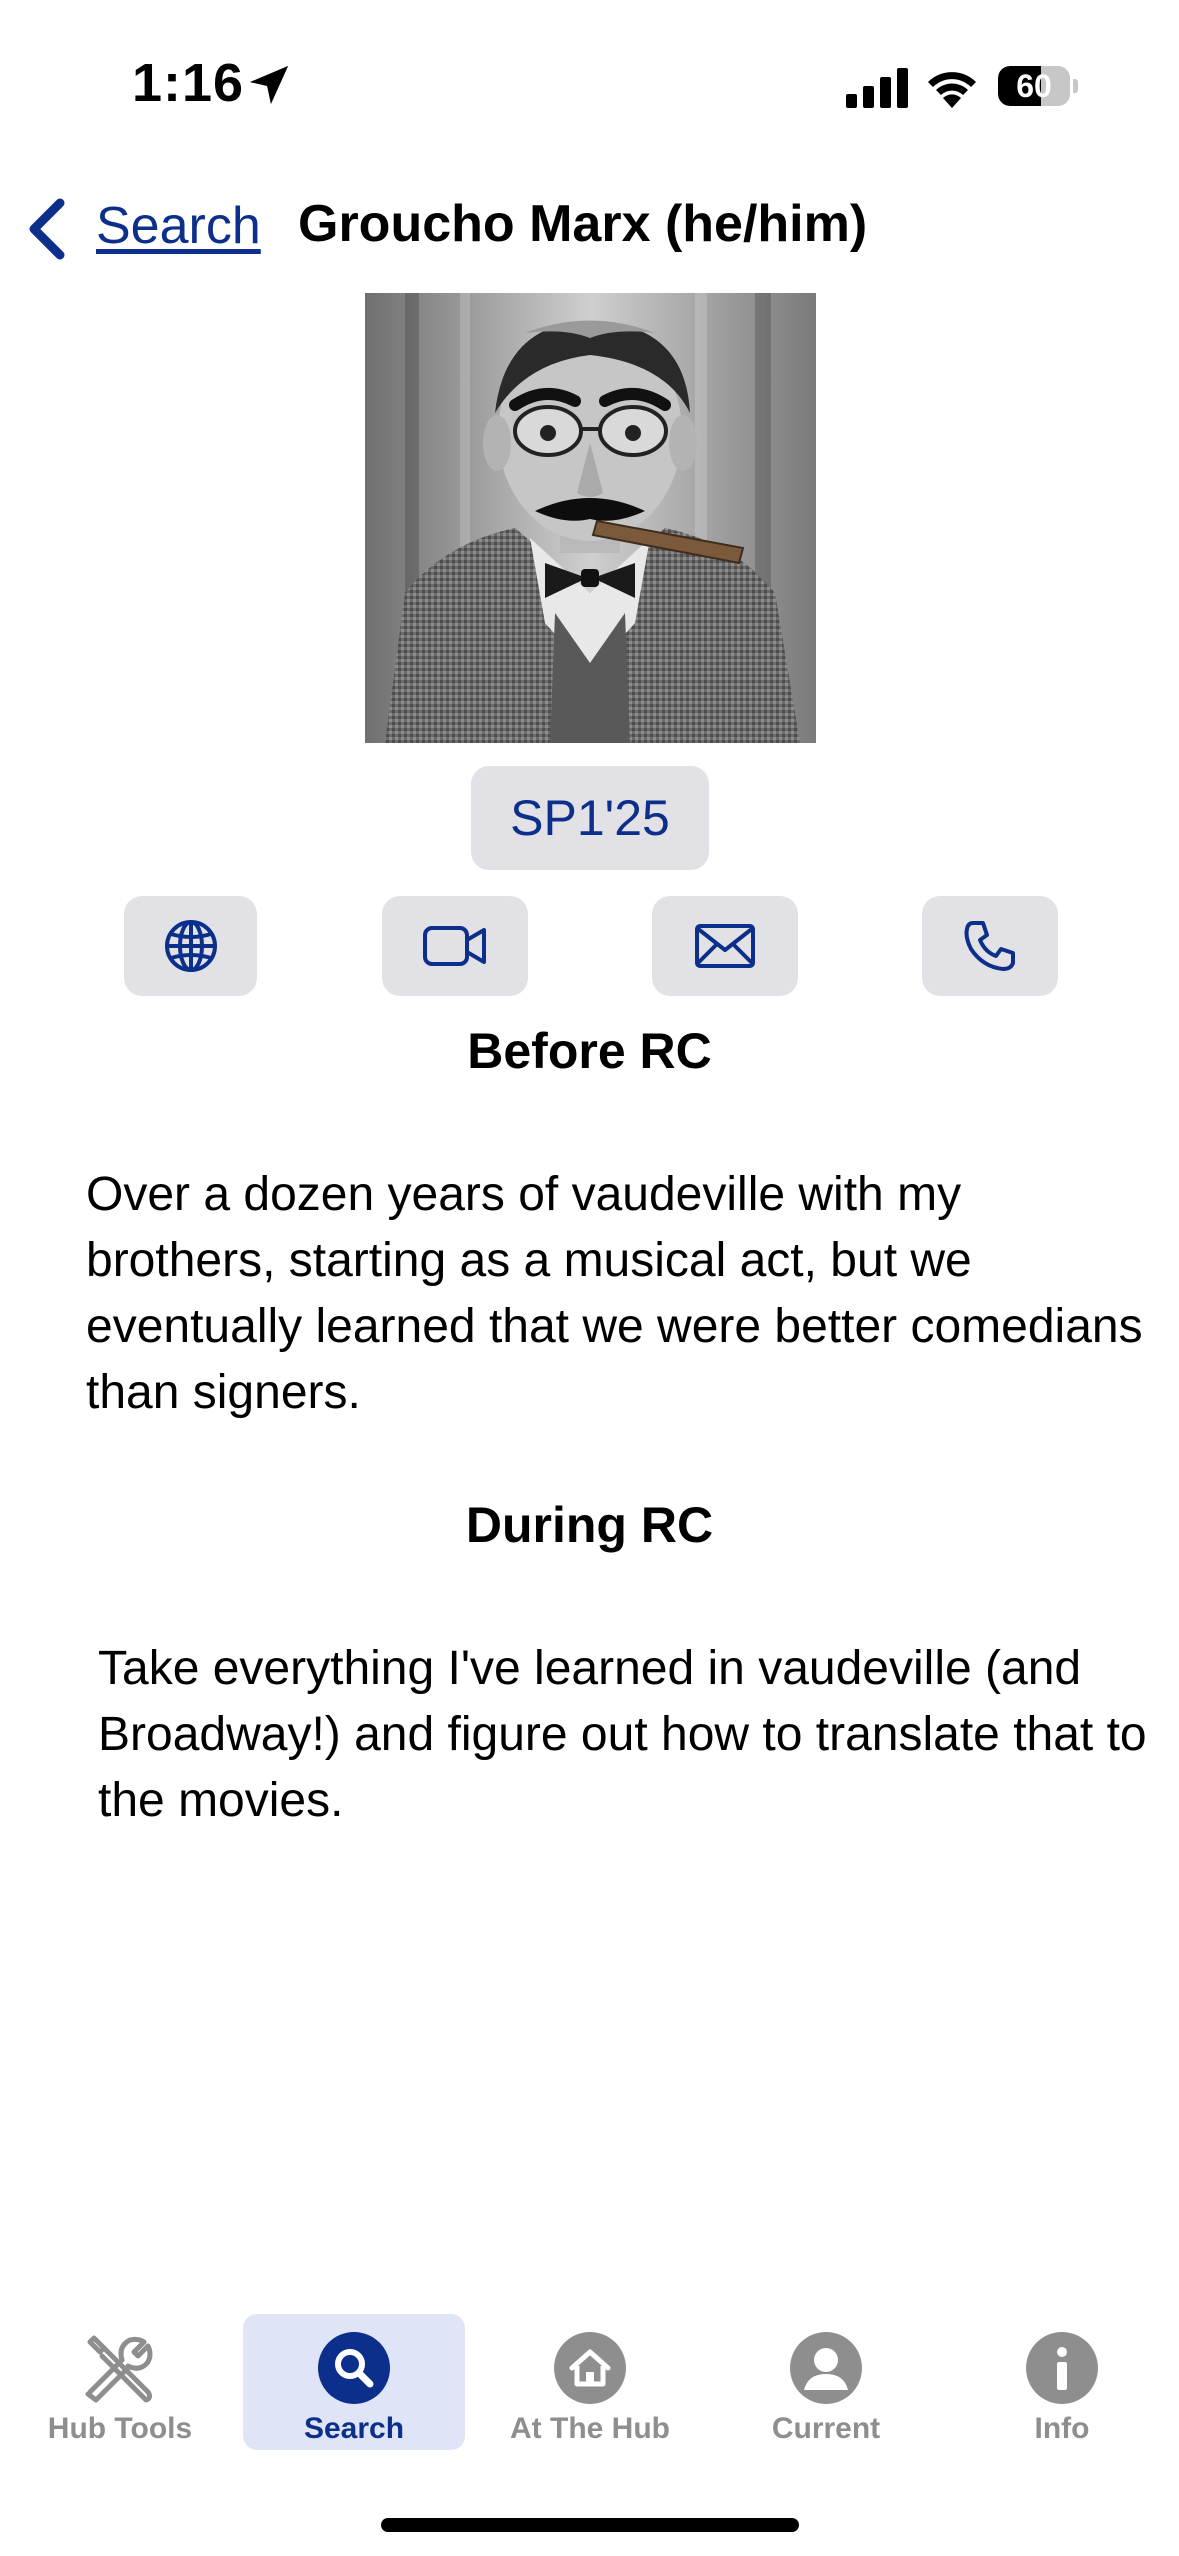 The width and height of the screenshot is (1179, 2556). Describe the element at coordinates (590, 518) in the screenshot. I see `profile-photo` at that location.